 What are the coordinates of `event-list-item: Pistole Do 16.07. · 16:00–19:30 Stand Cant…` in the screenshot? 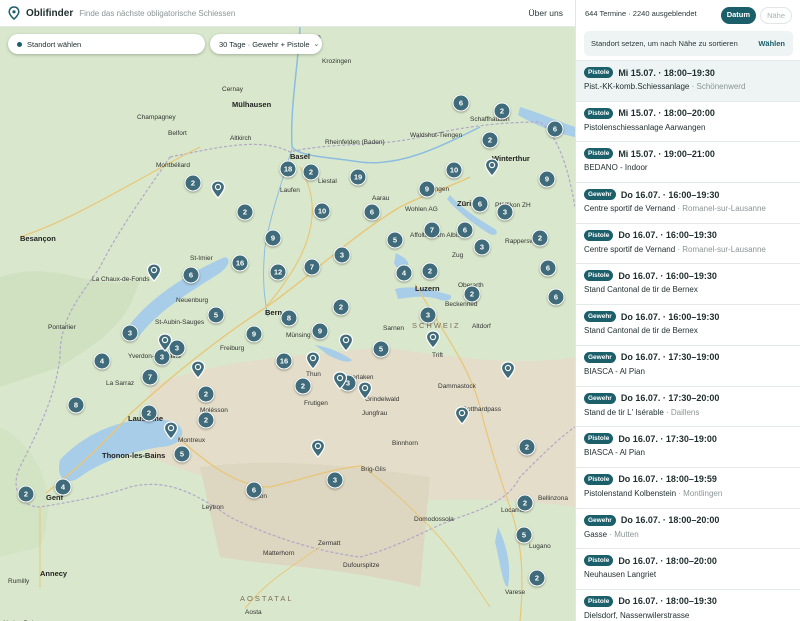 It's located at (688, 283).